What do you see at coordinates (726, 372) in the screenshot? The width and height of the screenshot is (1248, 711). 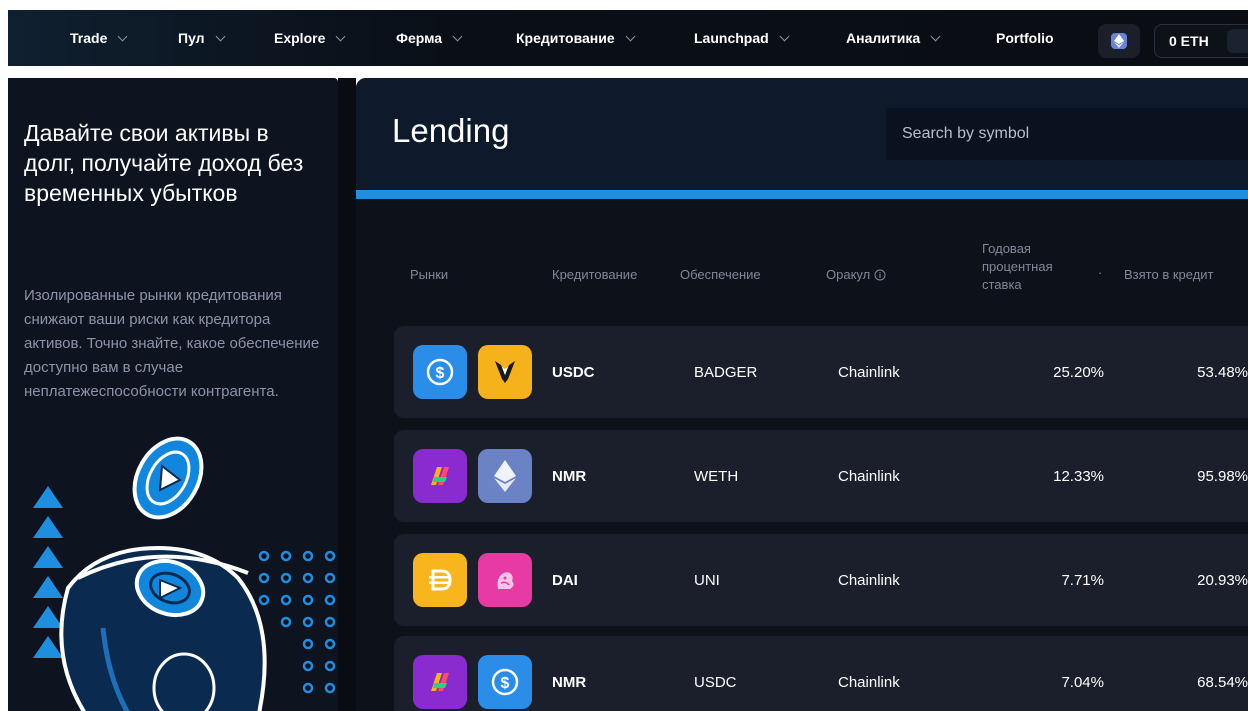 I see `collateral-asset: BADGER` at bounding box center [726, 372].